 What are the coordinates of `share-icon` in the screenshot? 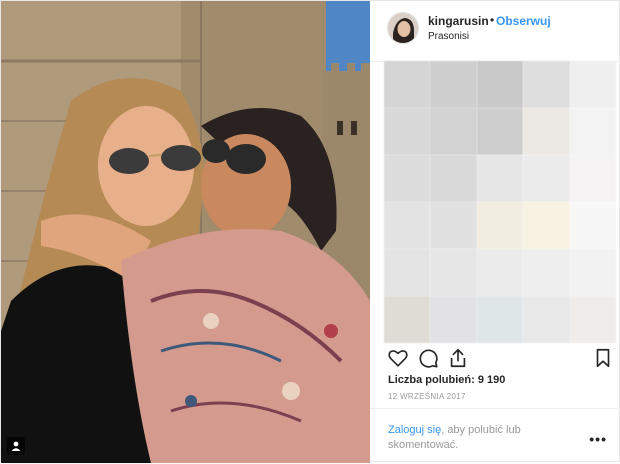 It's located at (458, 358).